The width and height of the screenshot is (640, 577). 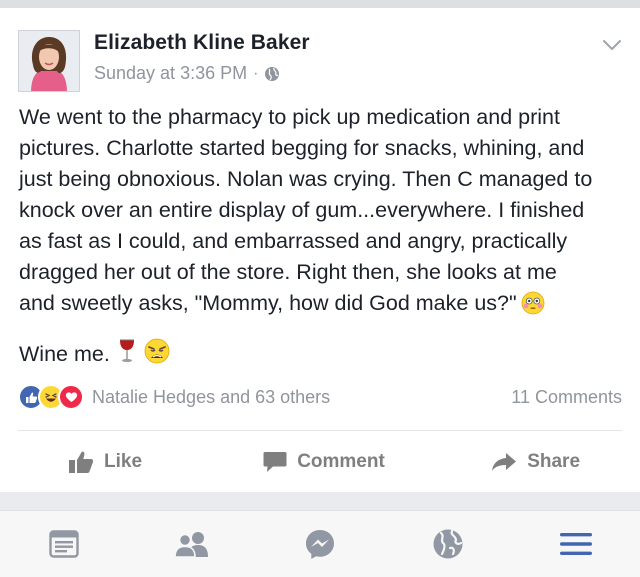 I want to click on friends-icon, so click(x=191, y=545).